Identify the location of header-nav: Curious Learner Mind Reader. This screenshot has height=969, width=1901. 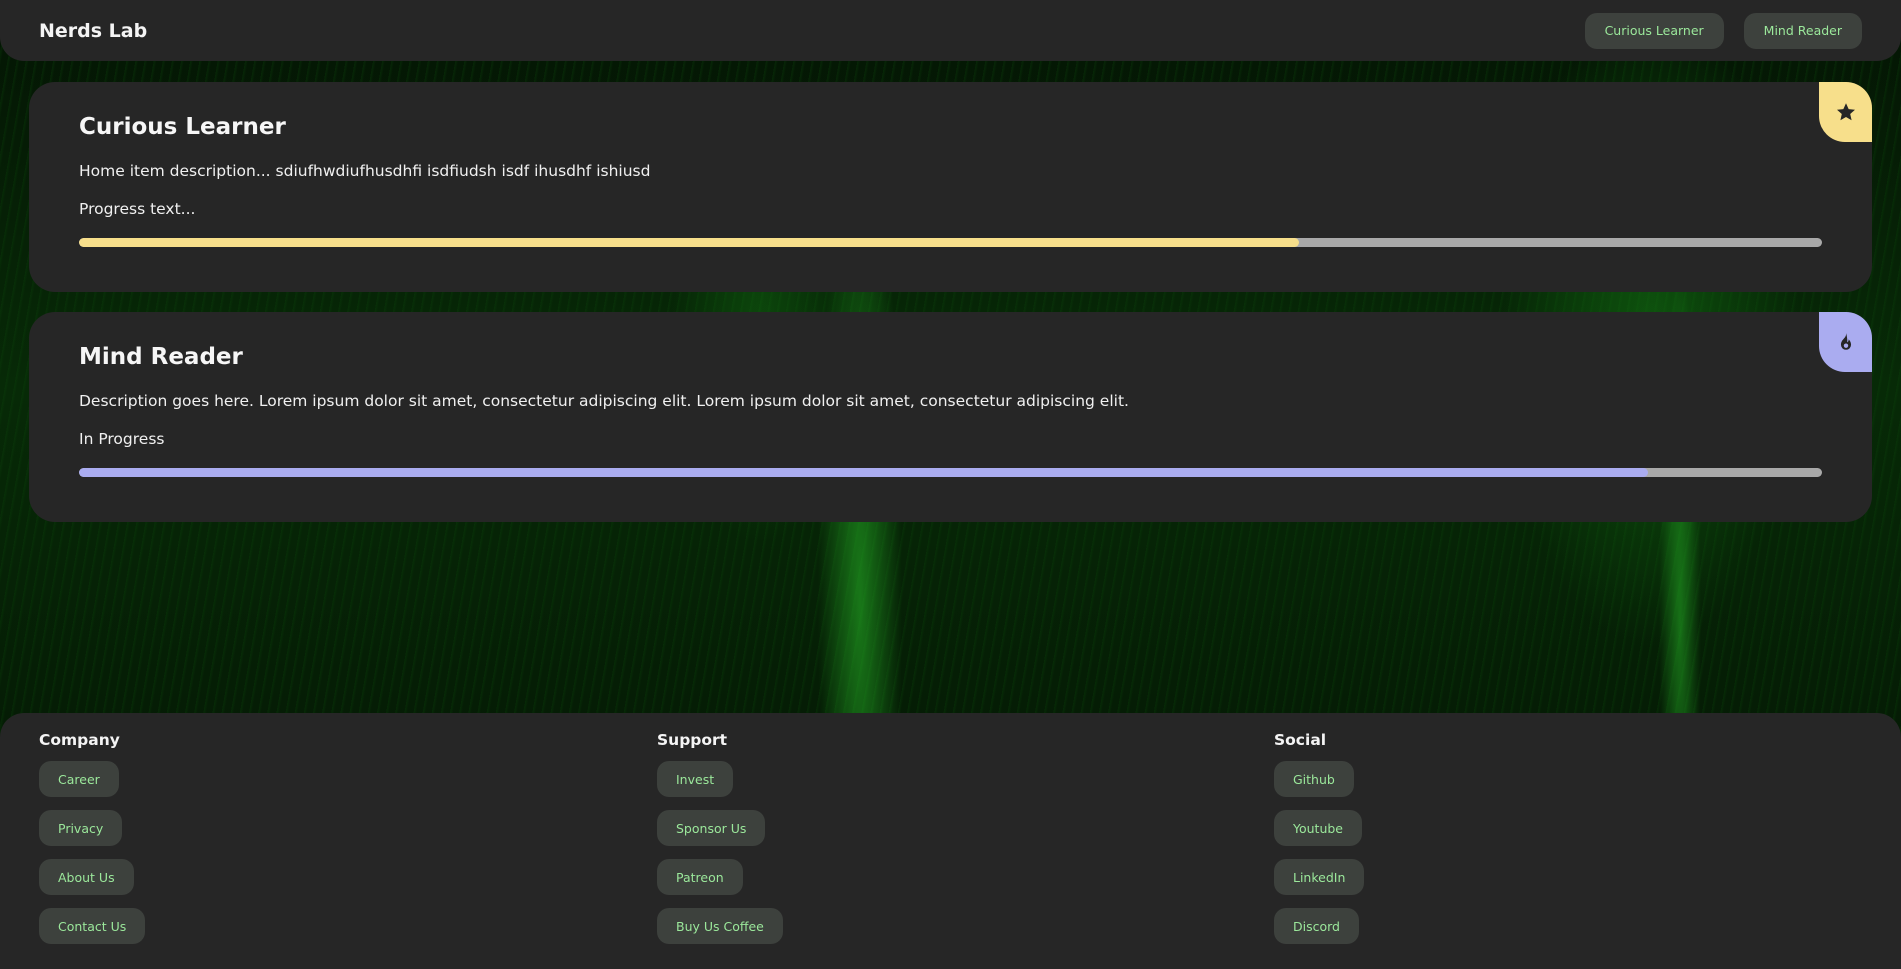
(1723, 30).